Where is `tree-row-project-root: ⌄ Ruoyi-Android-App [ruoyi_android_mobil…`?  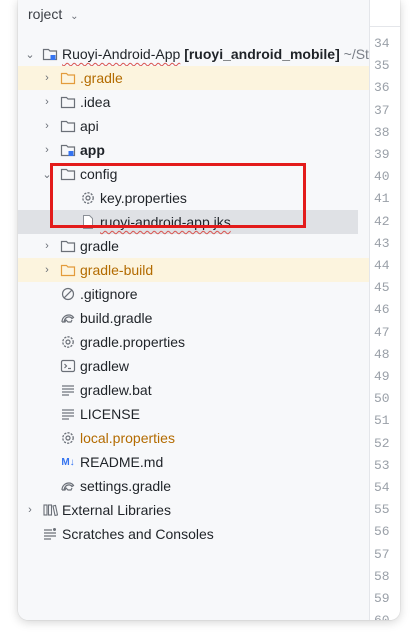
tree-row-project-root: ⌄ Ruoyi-Android-App [ruoyi_android_mobil… is located at coordinates (197, 54).